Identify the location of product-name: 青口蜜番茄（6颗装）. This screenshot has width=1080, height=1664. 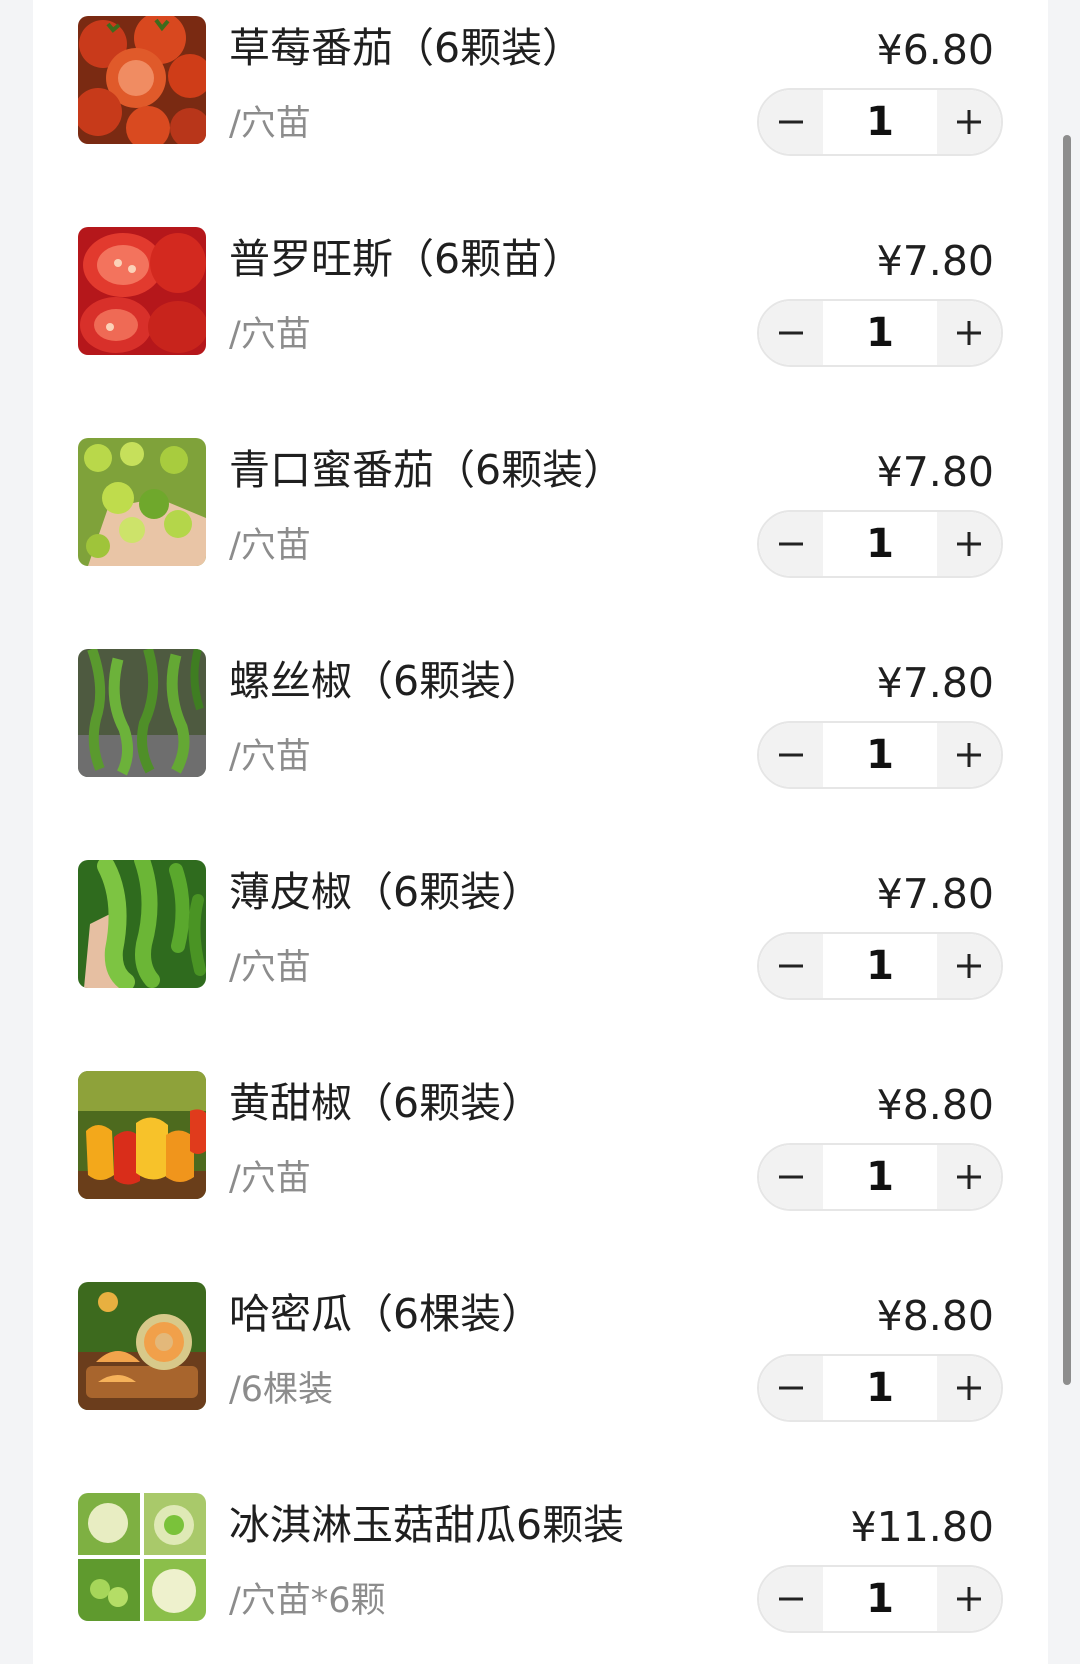
(426, 470).